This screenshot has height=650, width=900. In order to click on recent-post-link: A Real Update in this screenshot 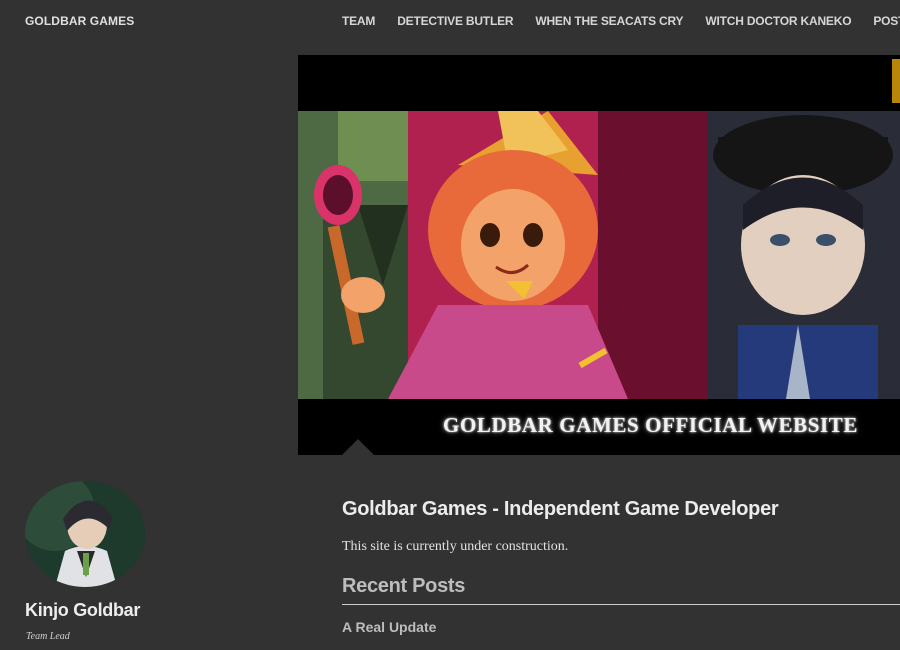, I will do `click(621, 627)`.